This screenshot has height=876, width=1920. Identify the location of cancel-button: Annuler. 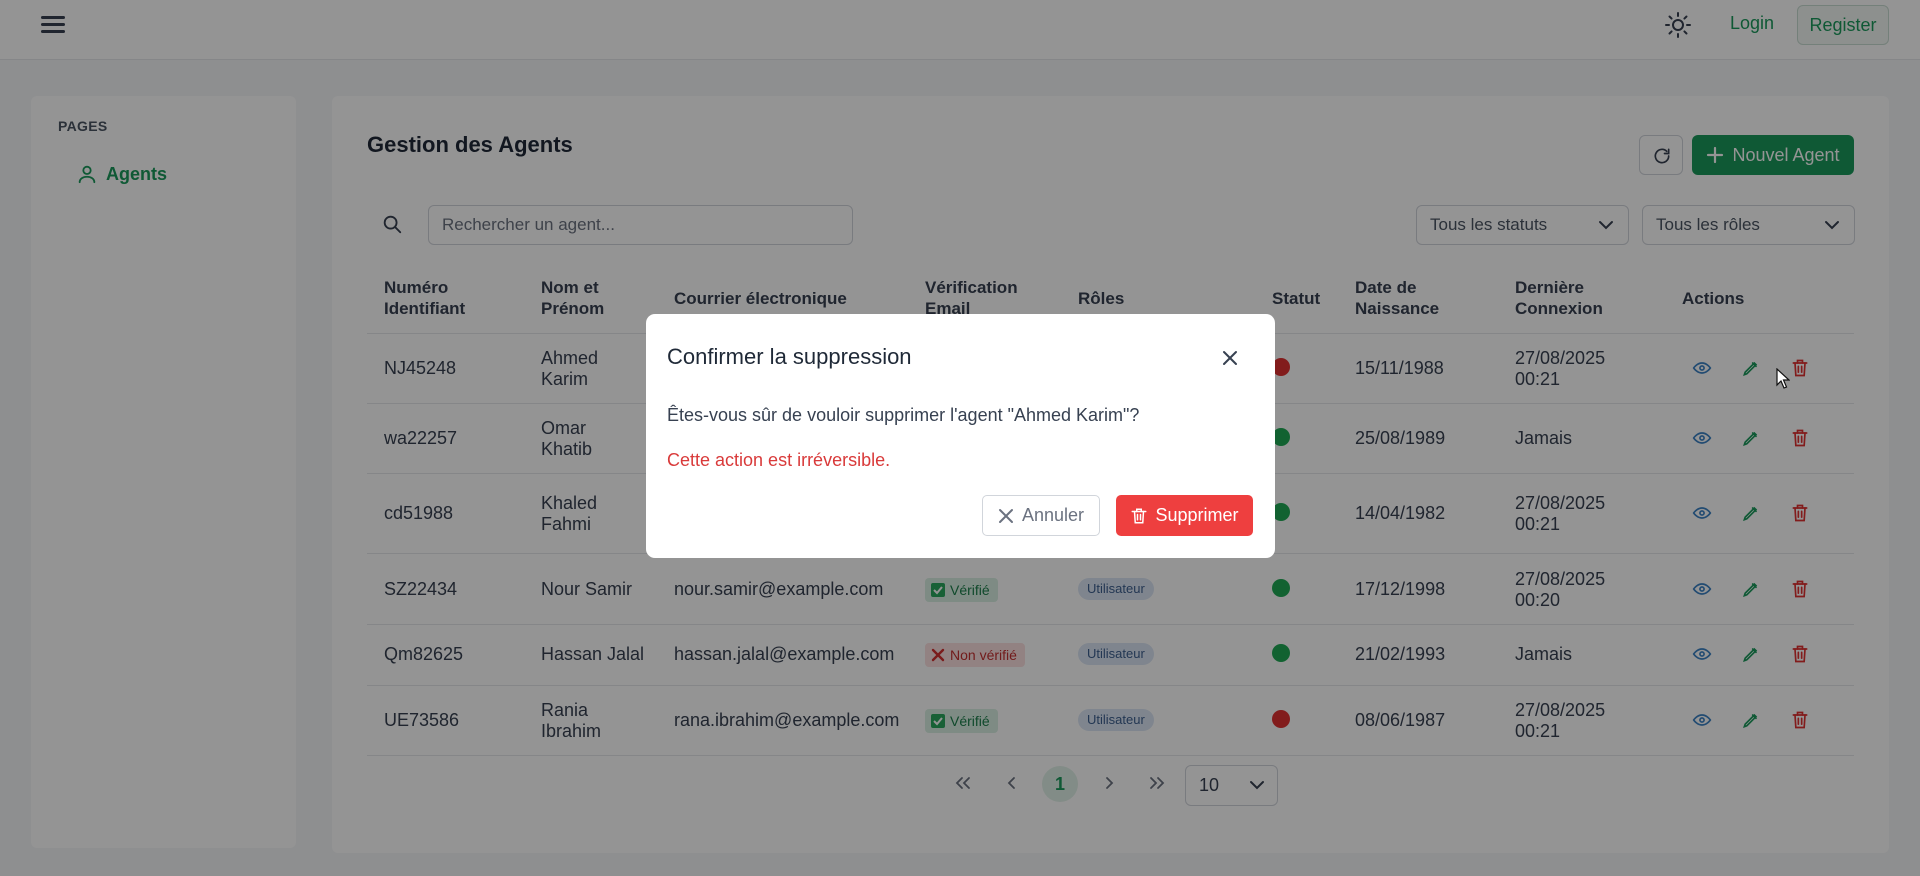
(1041, 515).